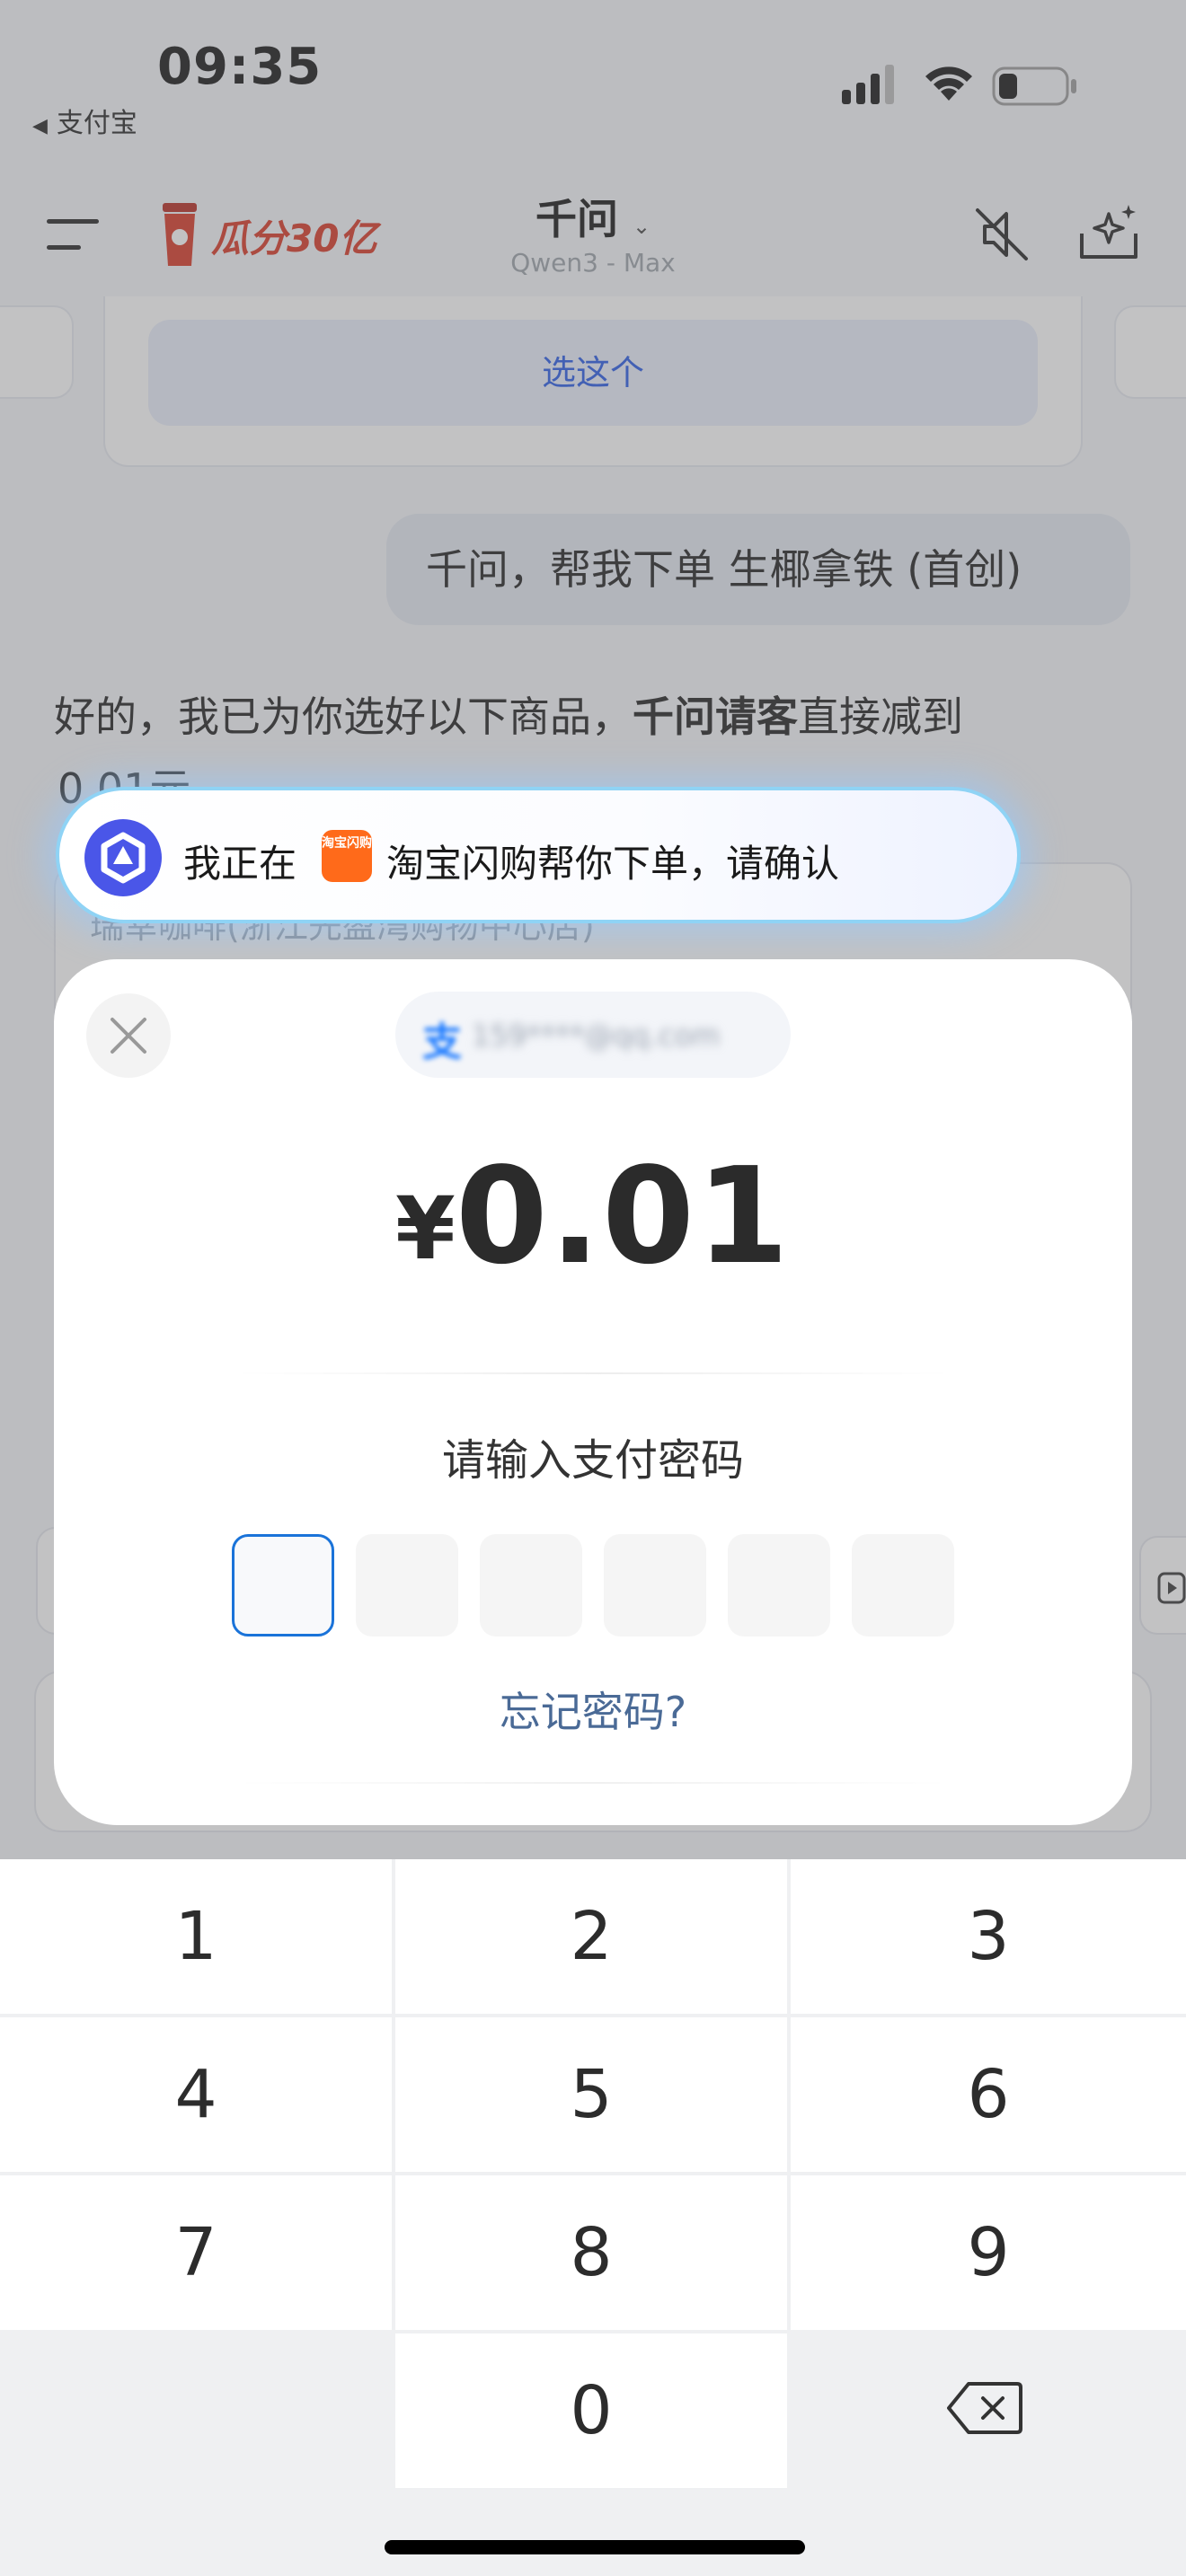 The image size is (1186, 2576). What do you see at coordinates (988, 2094) in the screenshot?
I see `key-6: 6` at bounding box center [988, 2094].